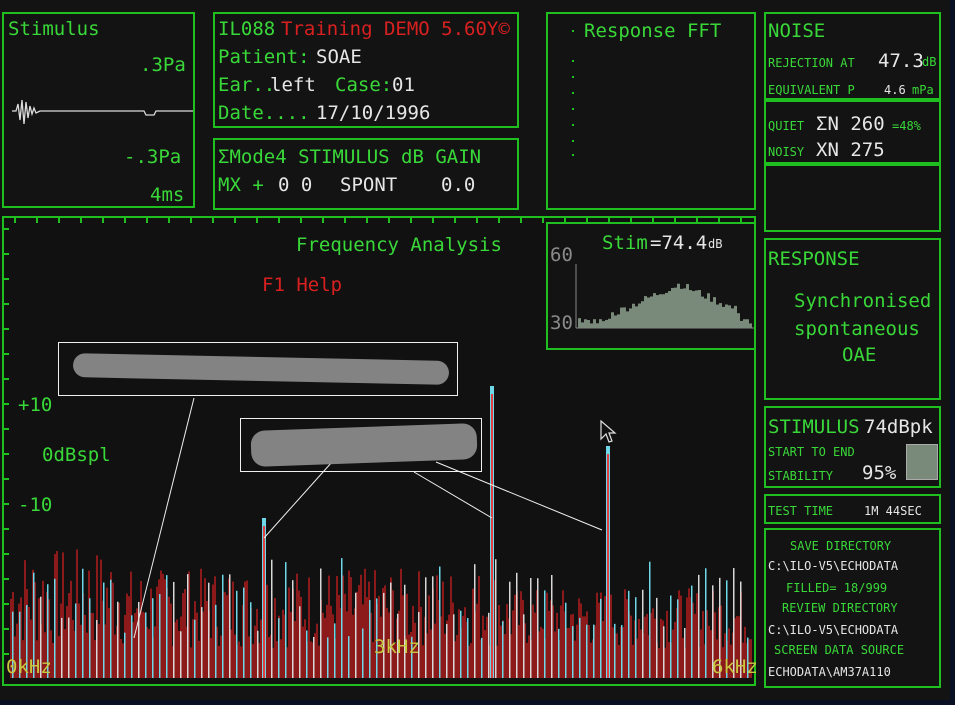 This screenshot has width=955, height=705. I want to click on quiet-noisy-panel: QUIET ΣN 260 =48% NOISY XN 275, so click(852, 132).